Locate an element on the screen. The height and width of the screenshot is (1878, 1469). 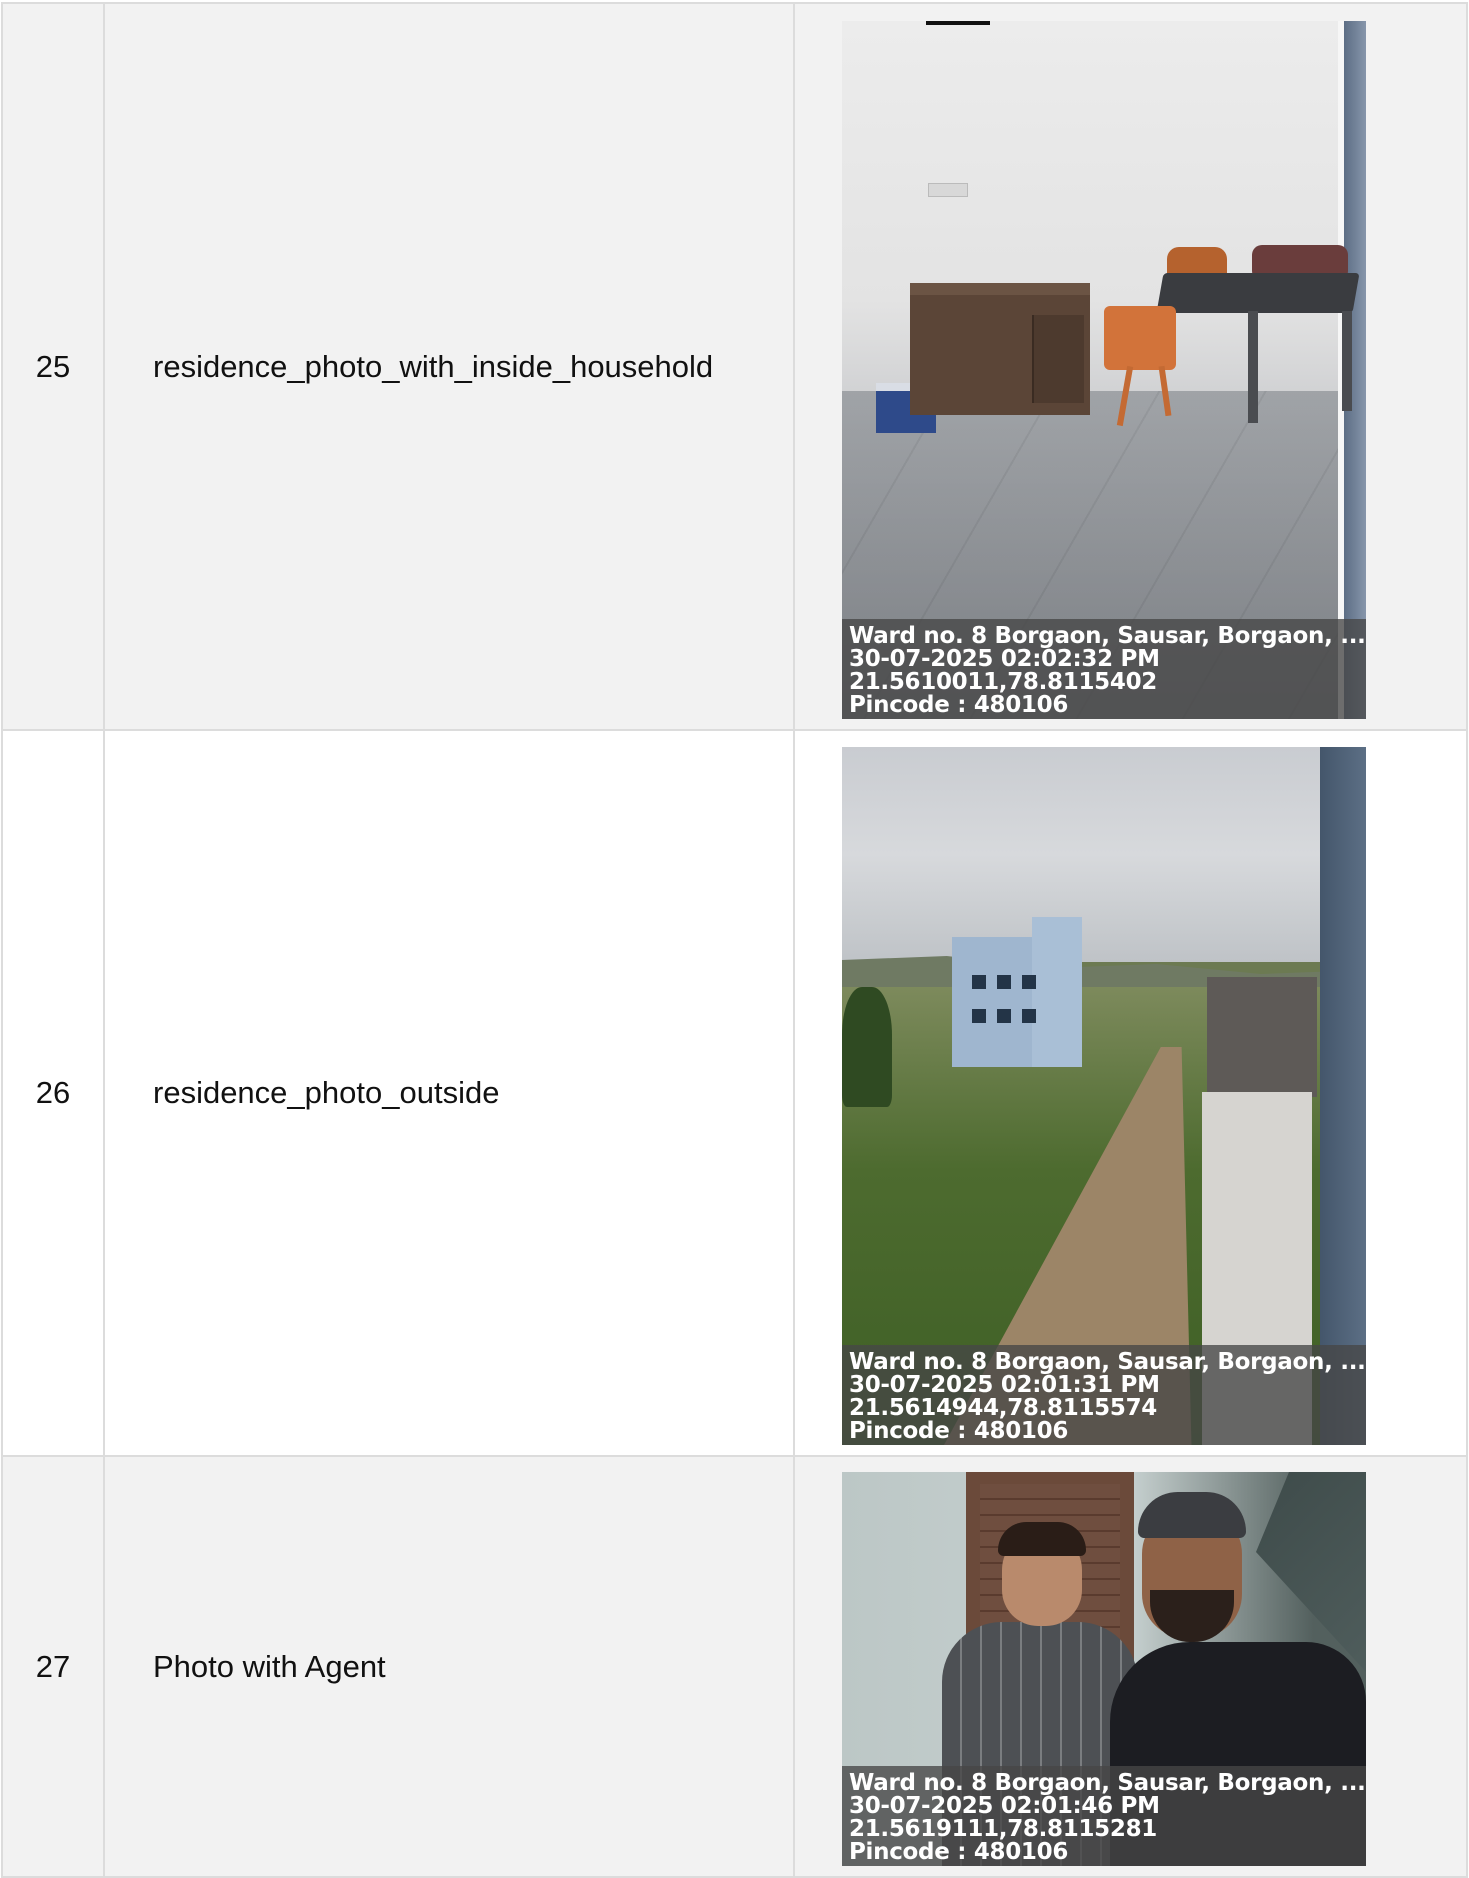
geo-datetime: 30-07-2025 02:02:32 PM is located at coordinates (1004, 658).